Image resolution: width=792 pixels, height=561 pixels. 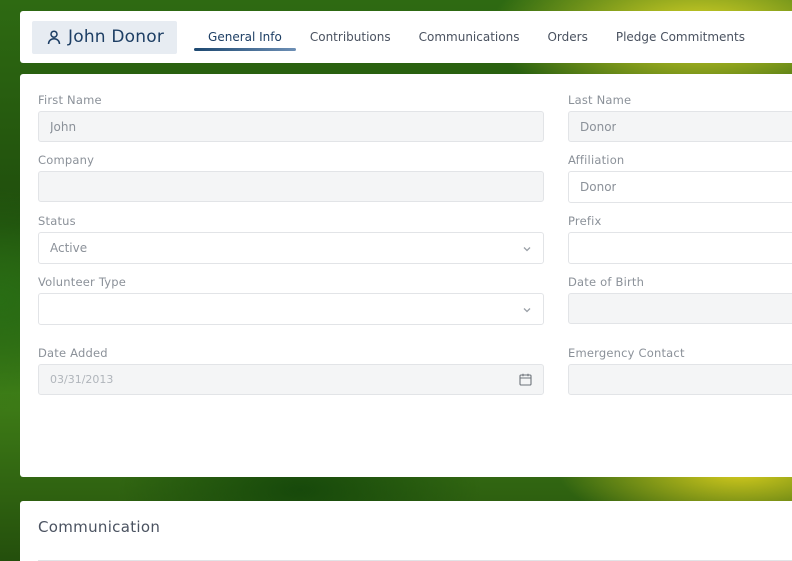 What do you see at coordinates (57, 221) in the screenshot?
I see `status-label: Status` at bounding box center [57, 221].